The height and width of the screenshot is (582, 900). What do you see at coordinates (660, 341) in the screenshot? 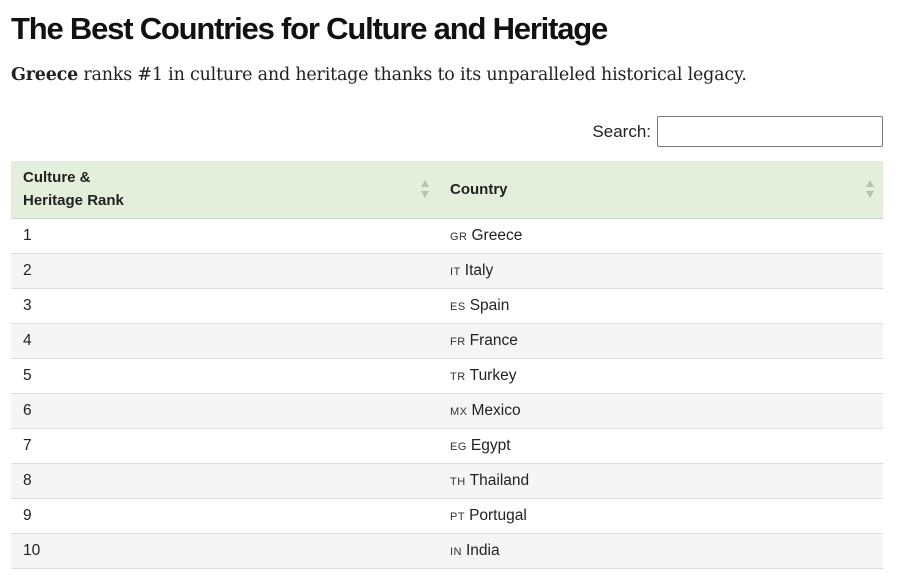
I see `country-cell: FR France` at bounding box center [660, 341].